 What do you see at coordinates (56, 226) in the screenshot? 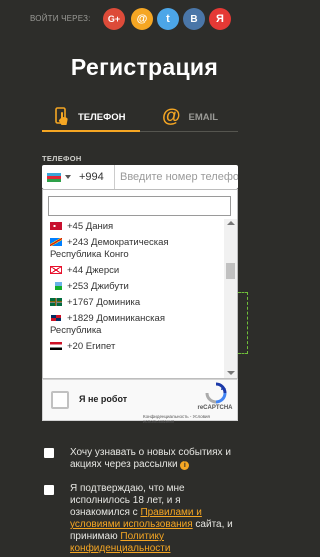
I see `denmark-flag-icon` at bounding box center [56, 226].